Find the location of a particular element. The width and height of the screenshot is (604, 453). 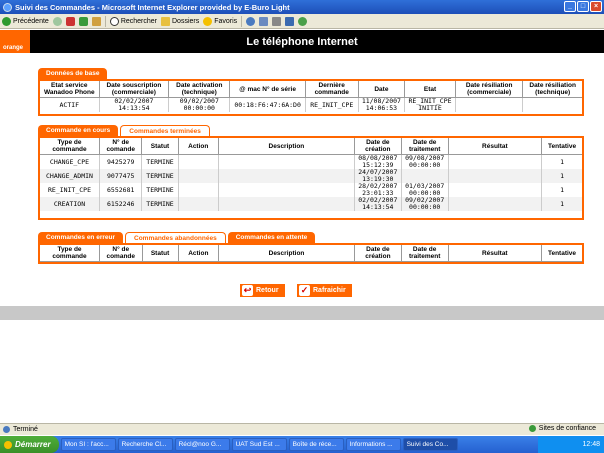

search-button: Rechercher is located at coordinates (133, 21).